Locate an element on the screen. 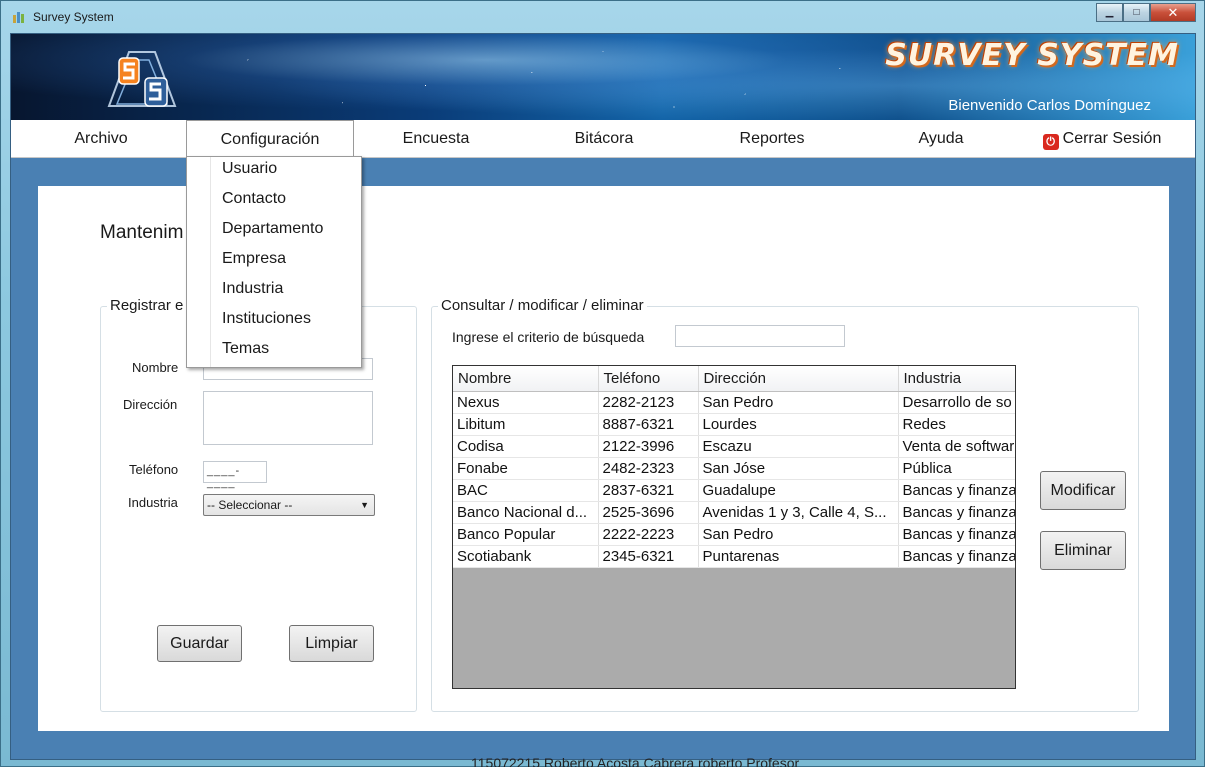 Image resolution: width=1205 pixels, height=767 pixels. dropdown-item-instituciones: Instituciones is located at coordinates (266, 319).